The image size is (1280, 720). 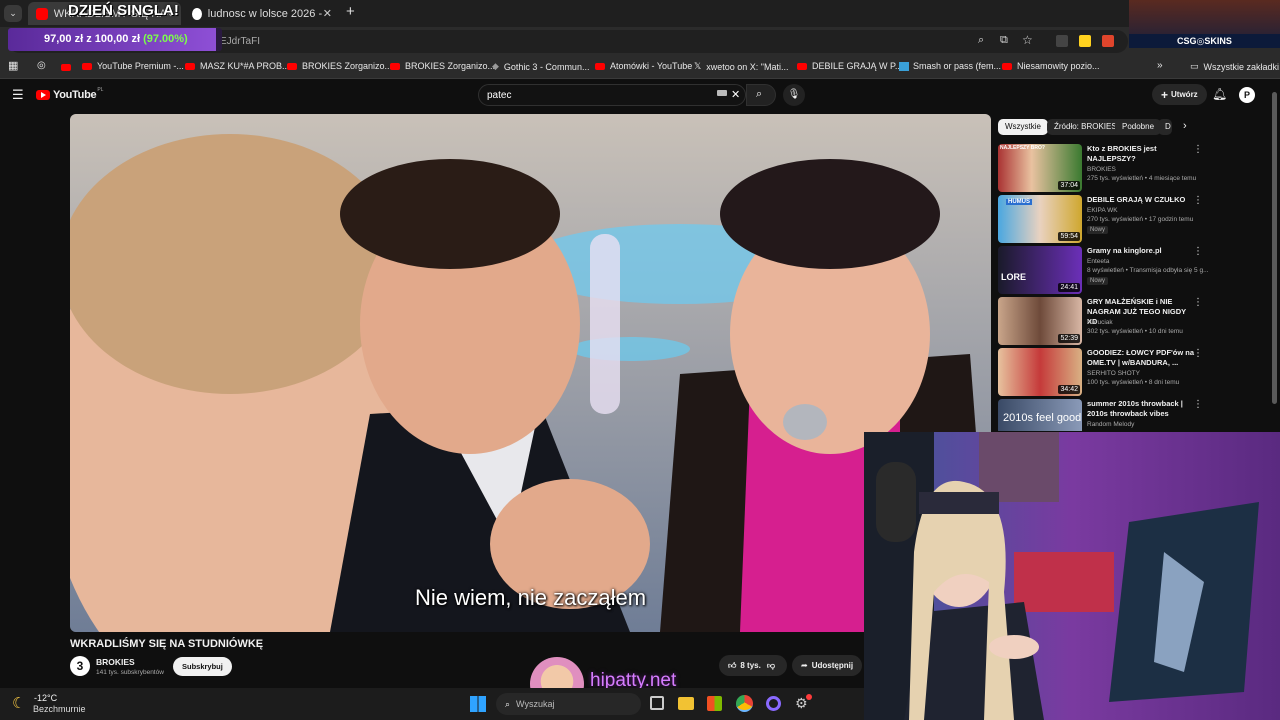 I want to click on bookmark-star-icon: ☆, so click(x=1027, y=40).